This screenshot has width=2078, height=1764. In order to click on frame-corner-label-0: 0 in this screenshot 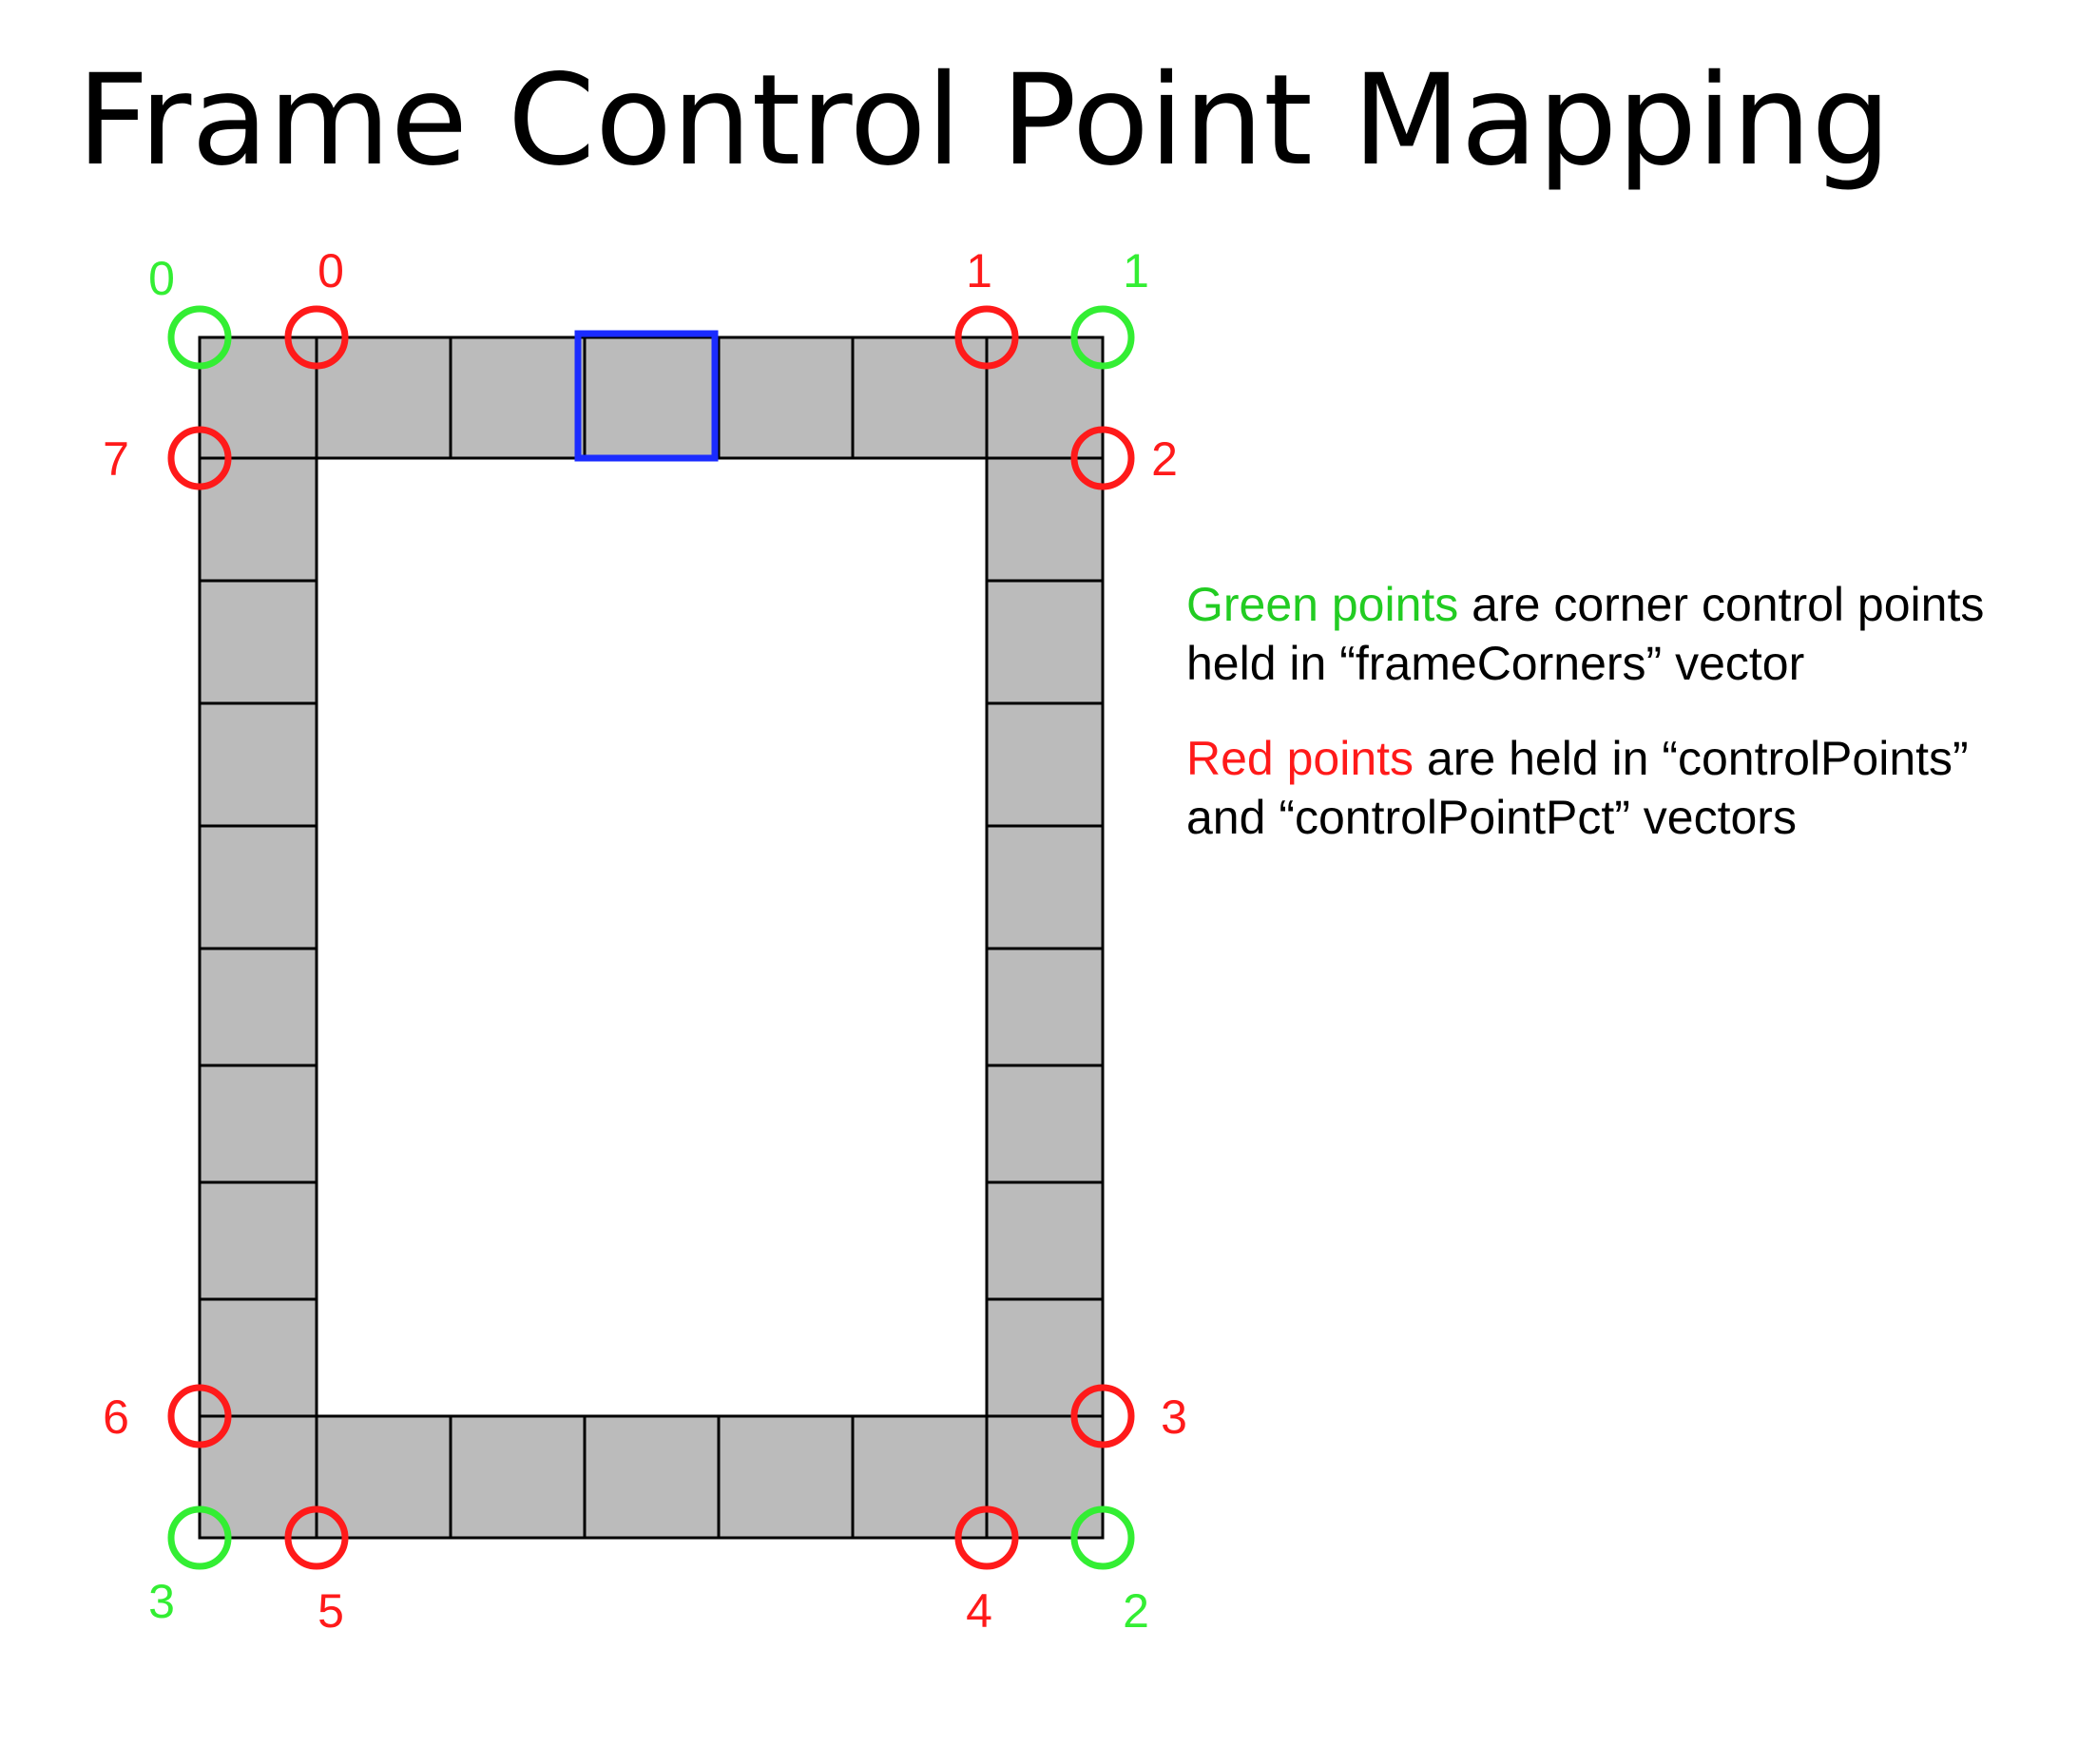, I will do `click(161, 278)`.